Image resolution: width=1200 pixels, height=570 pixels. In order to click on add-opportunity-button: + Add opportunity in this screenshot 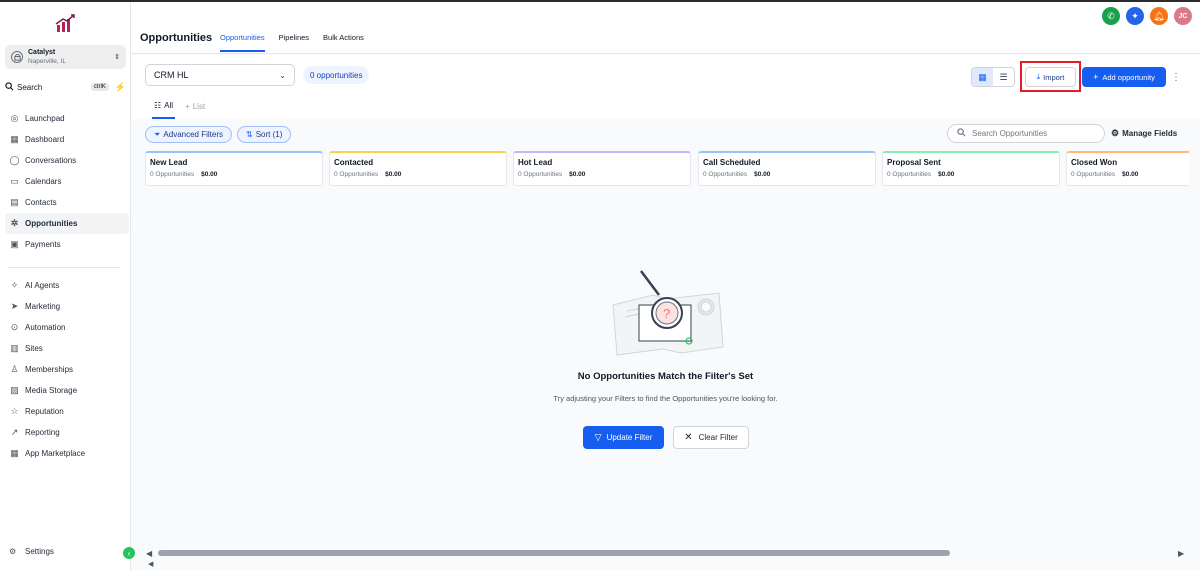, I will do `click(1124, 77)`.